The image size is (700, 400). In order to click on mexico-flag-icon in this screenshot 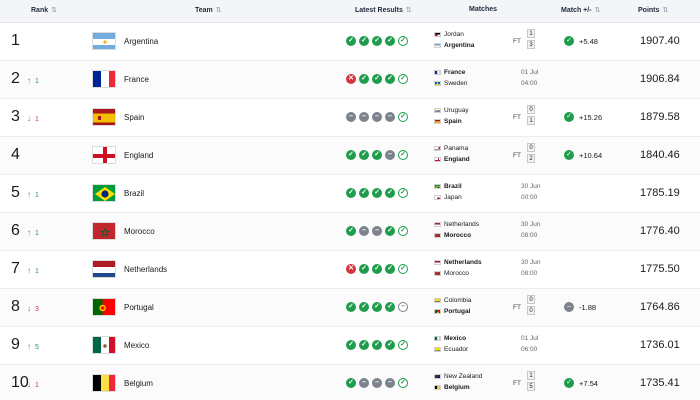, I will do `click(104, 345)`.